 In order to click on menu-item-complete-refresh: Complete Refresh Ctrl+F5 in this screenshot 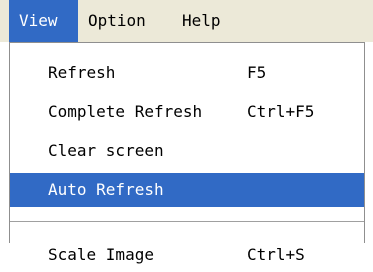, I will do `click(187, 112)`.